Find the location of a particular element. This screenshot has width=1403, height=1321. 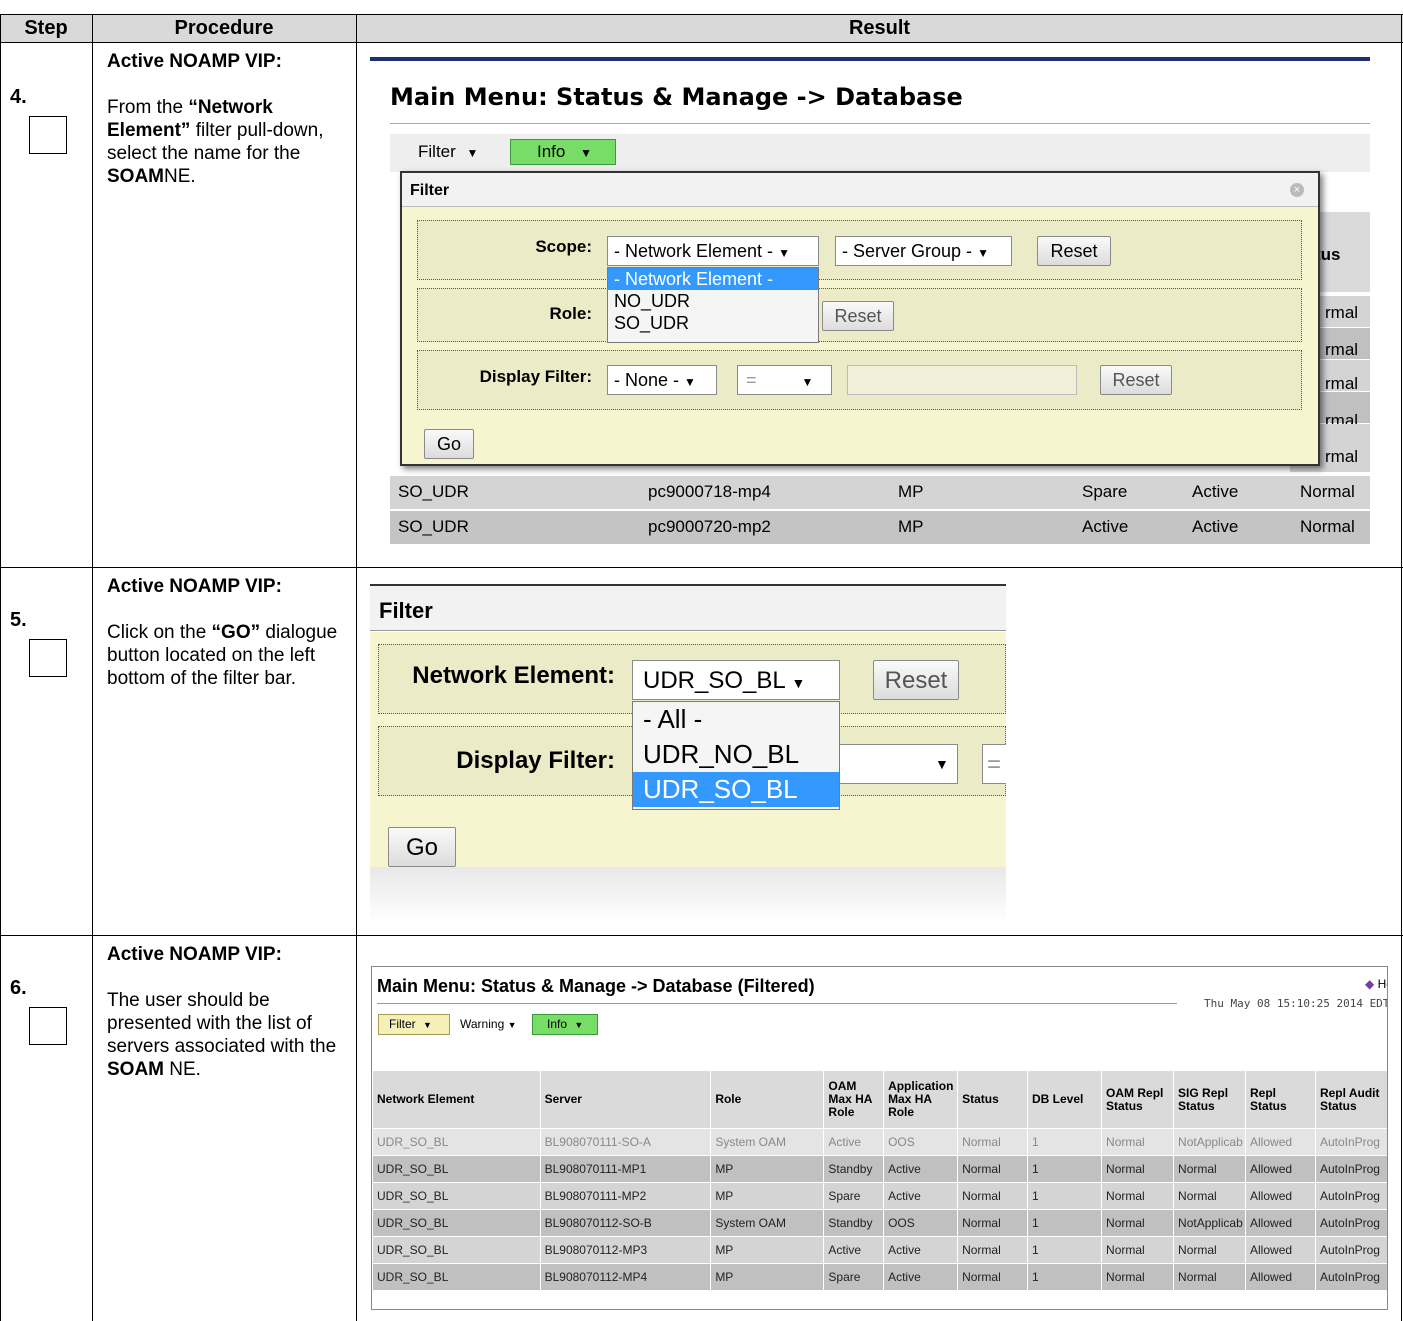

scope-label: Scope: is located at coordinates (563, 246).